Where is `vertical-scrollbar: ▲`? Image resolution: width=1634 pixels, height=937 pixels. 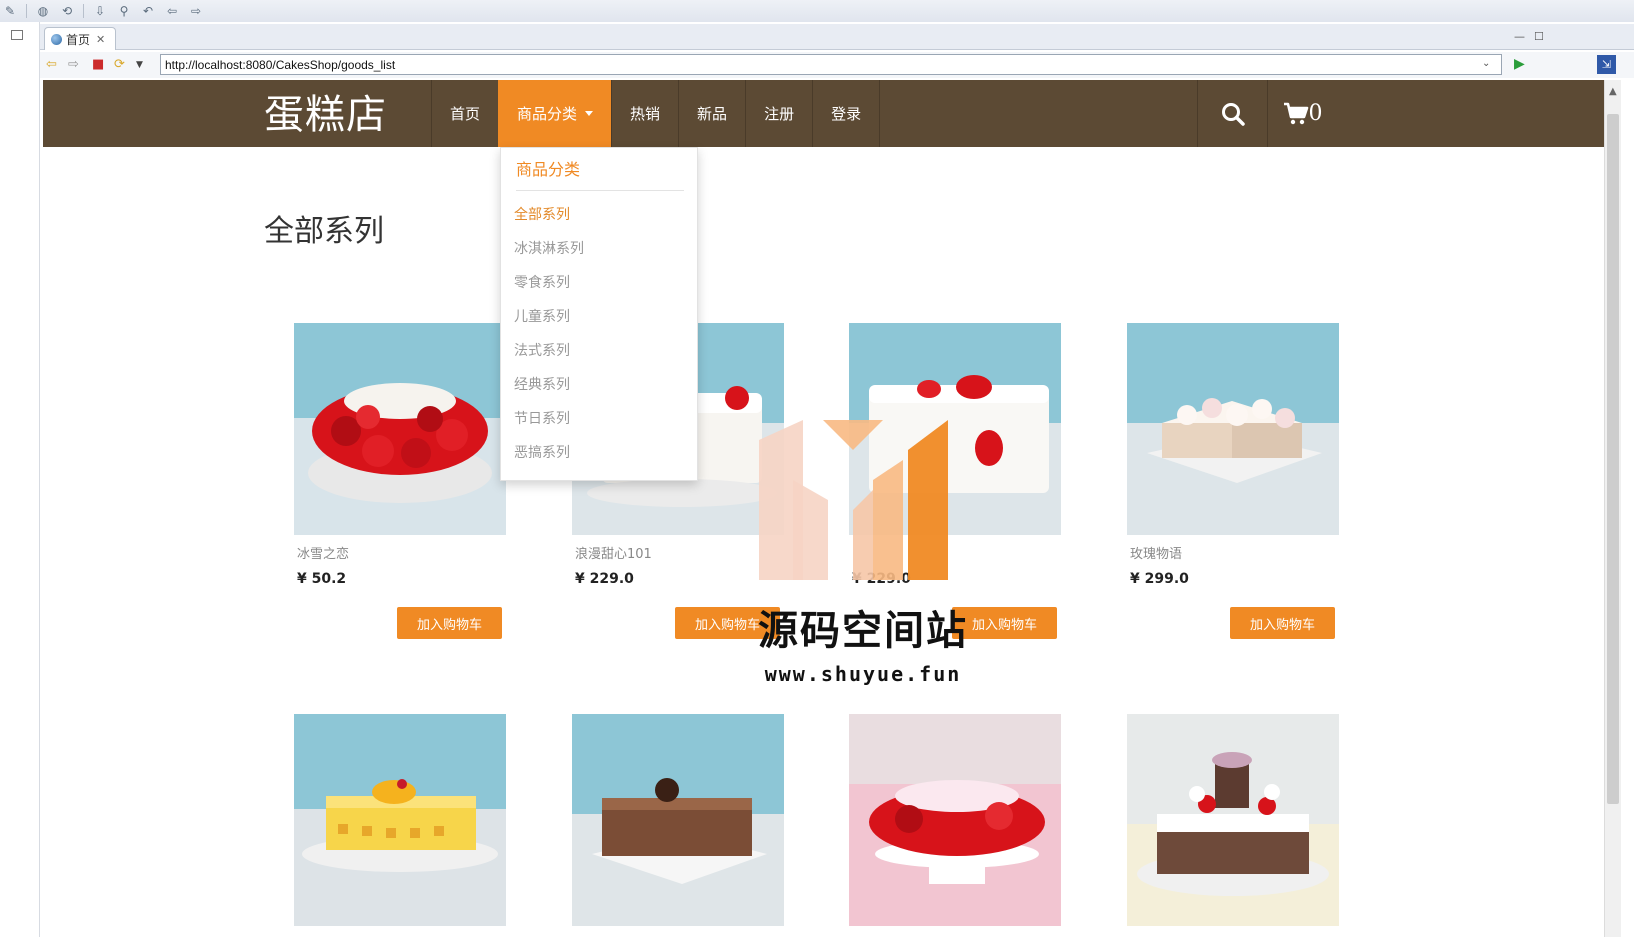
vertical-scrollbar: ▲ is located at coordinates (1612, 508).